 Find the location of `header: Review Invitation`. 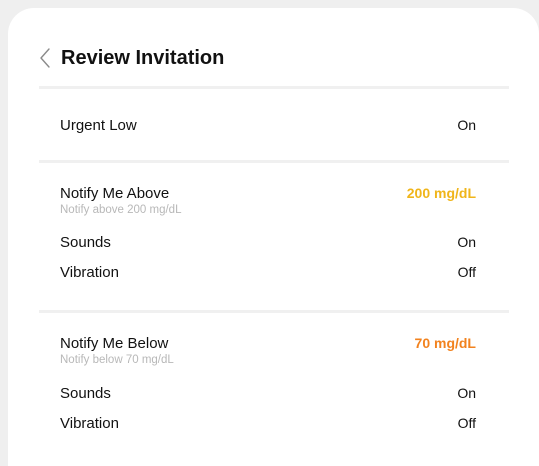

header: Review Invitation is located at coordinates (131, 58).